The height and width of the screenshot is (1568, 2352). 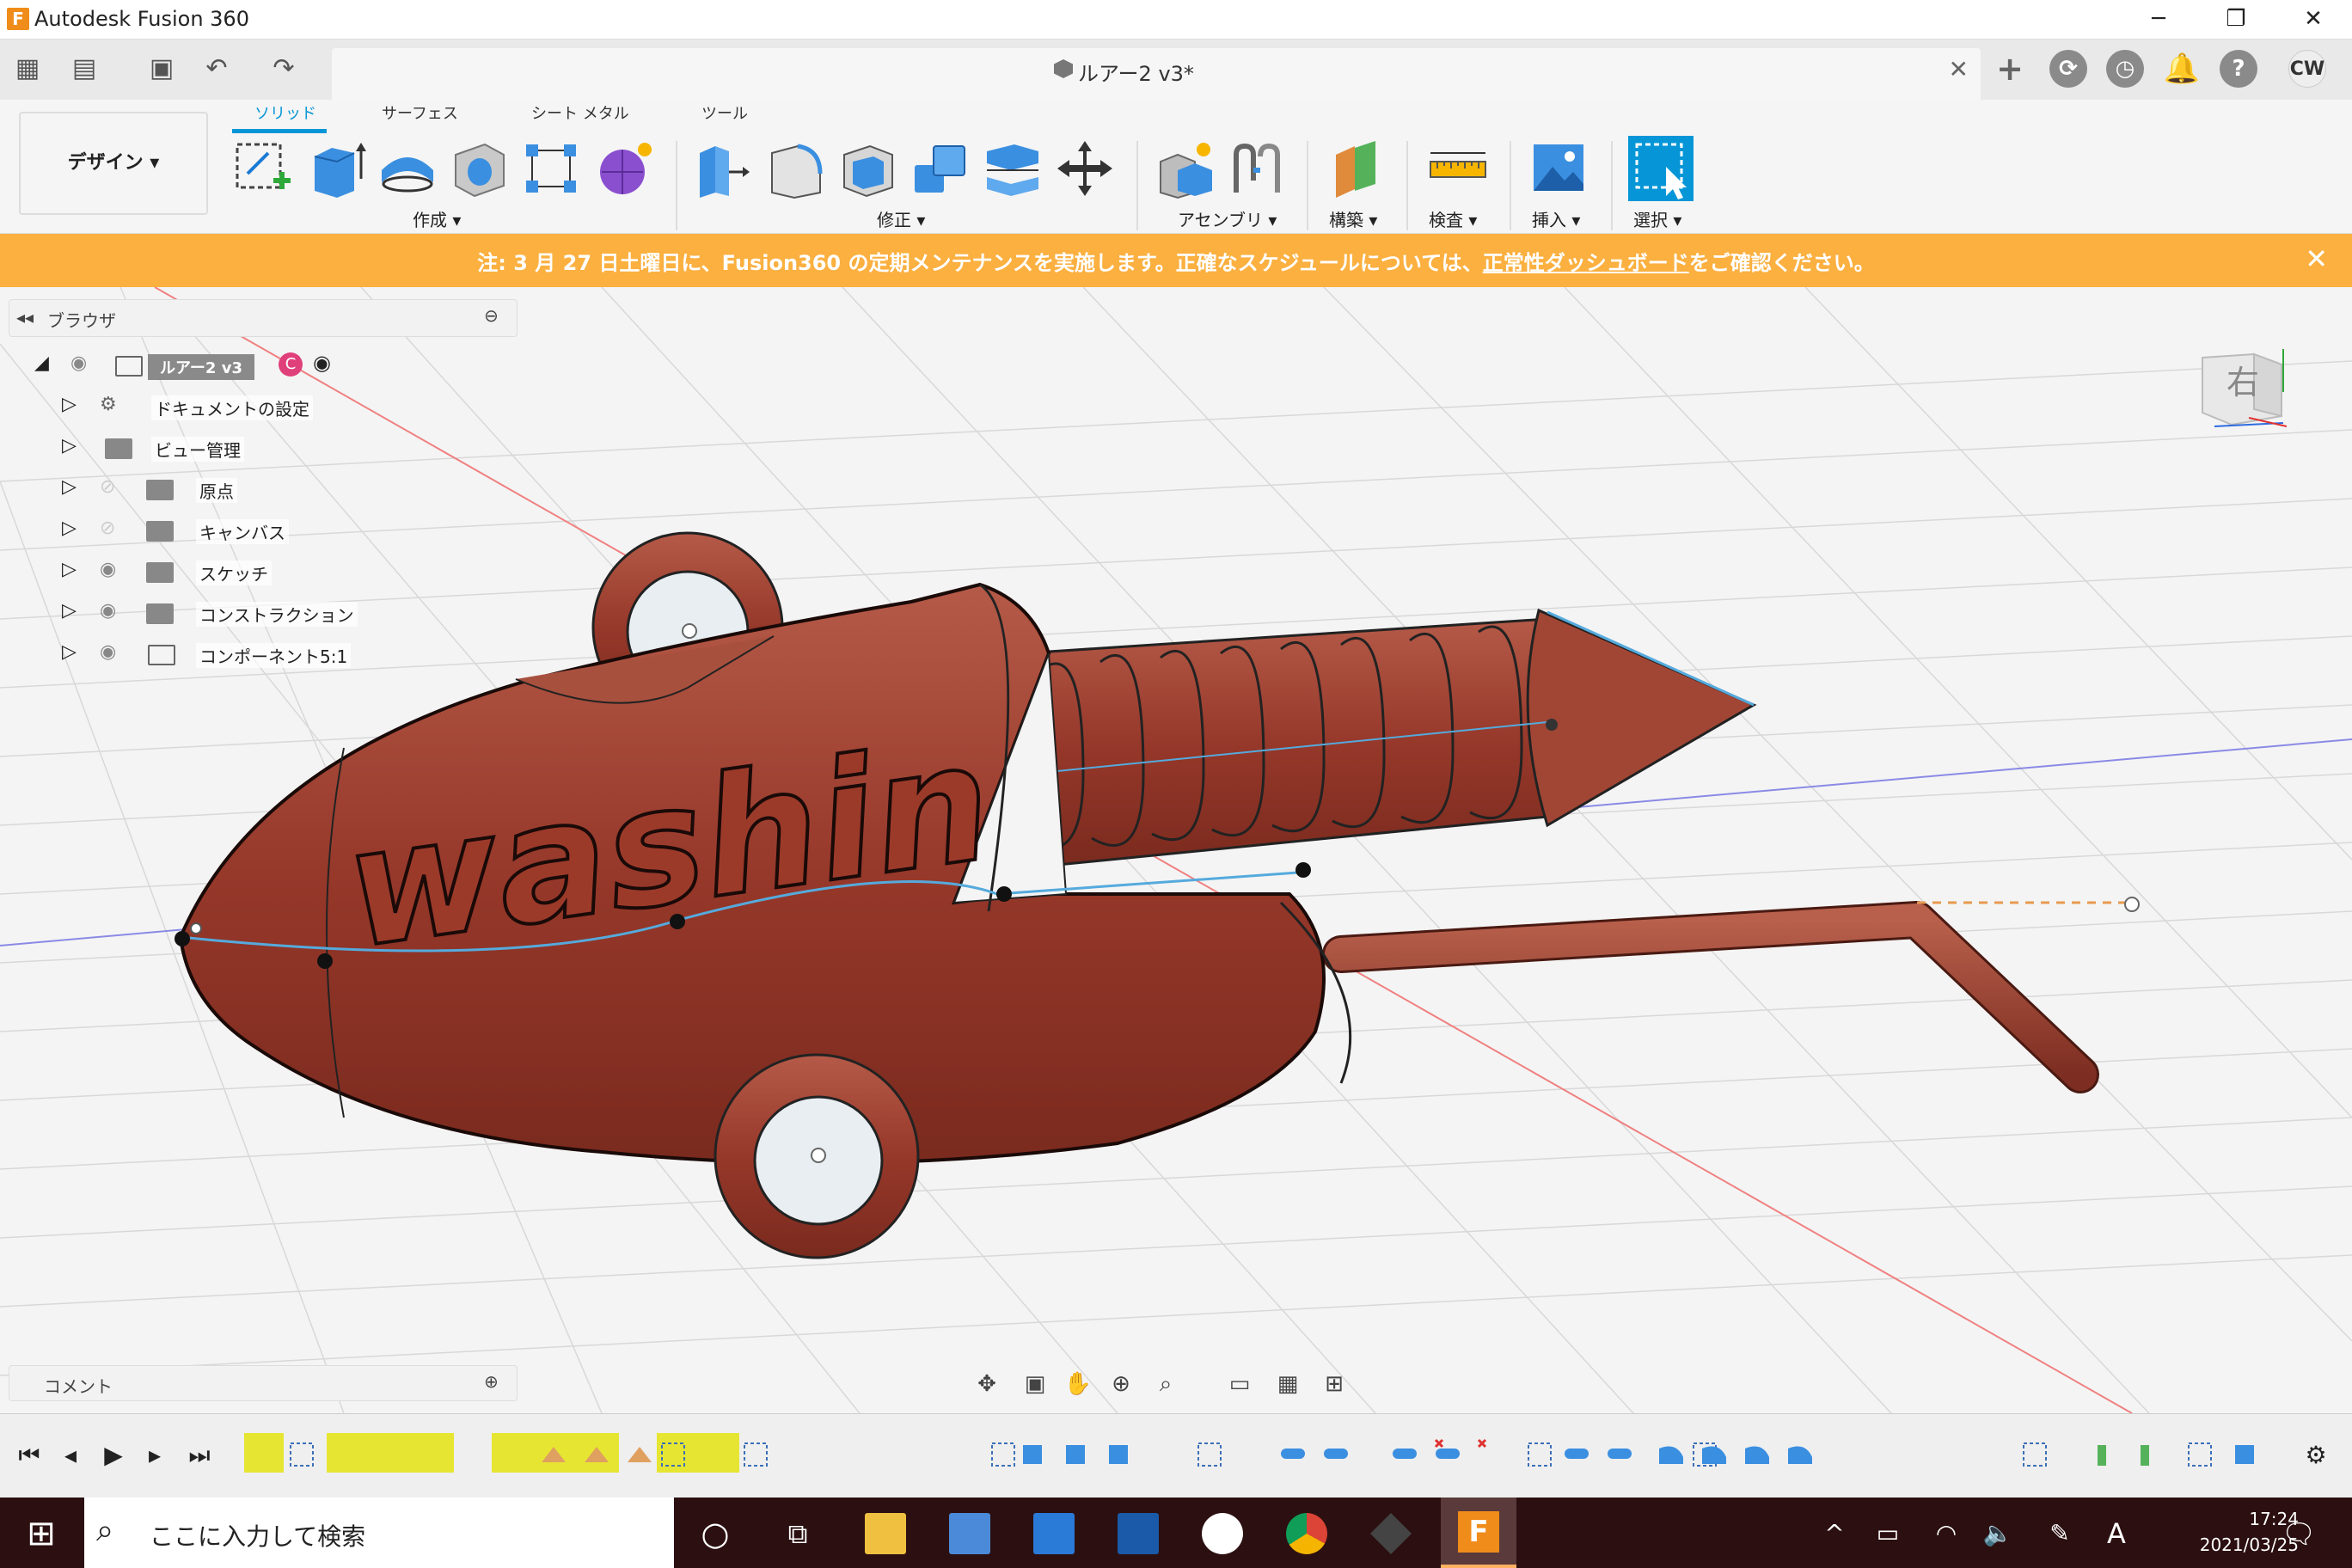 I want to click on help-icon: ?, so click(x=2238, y=69).